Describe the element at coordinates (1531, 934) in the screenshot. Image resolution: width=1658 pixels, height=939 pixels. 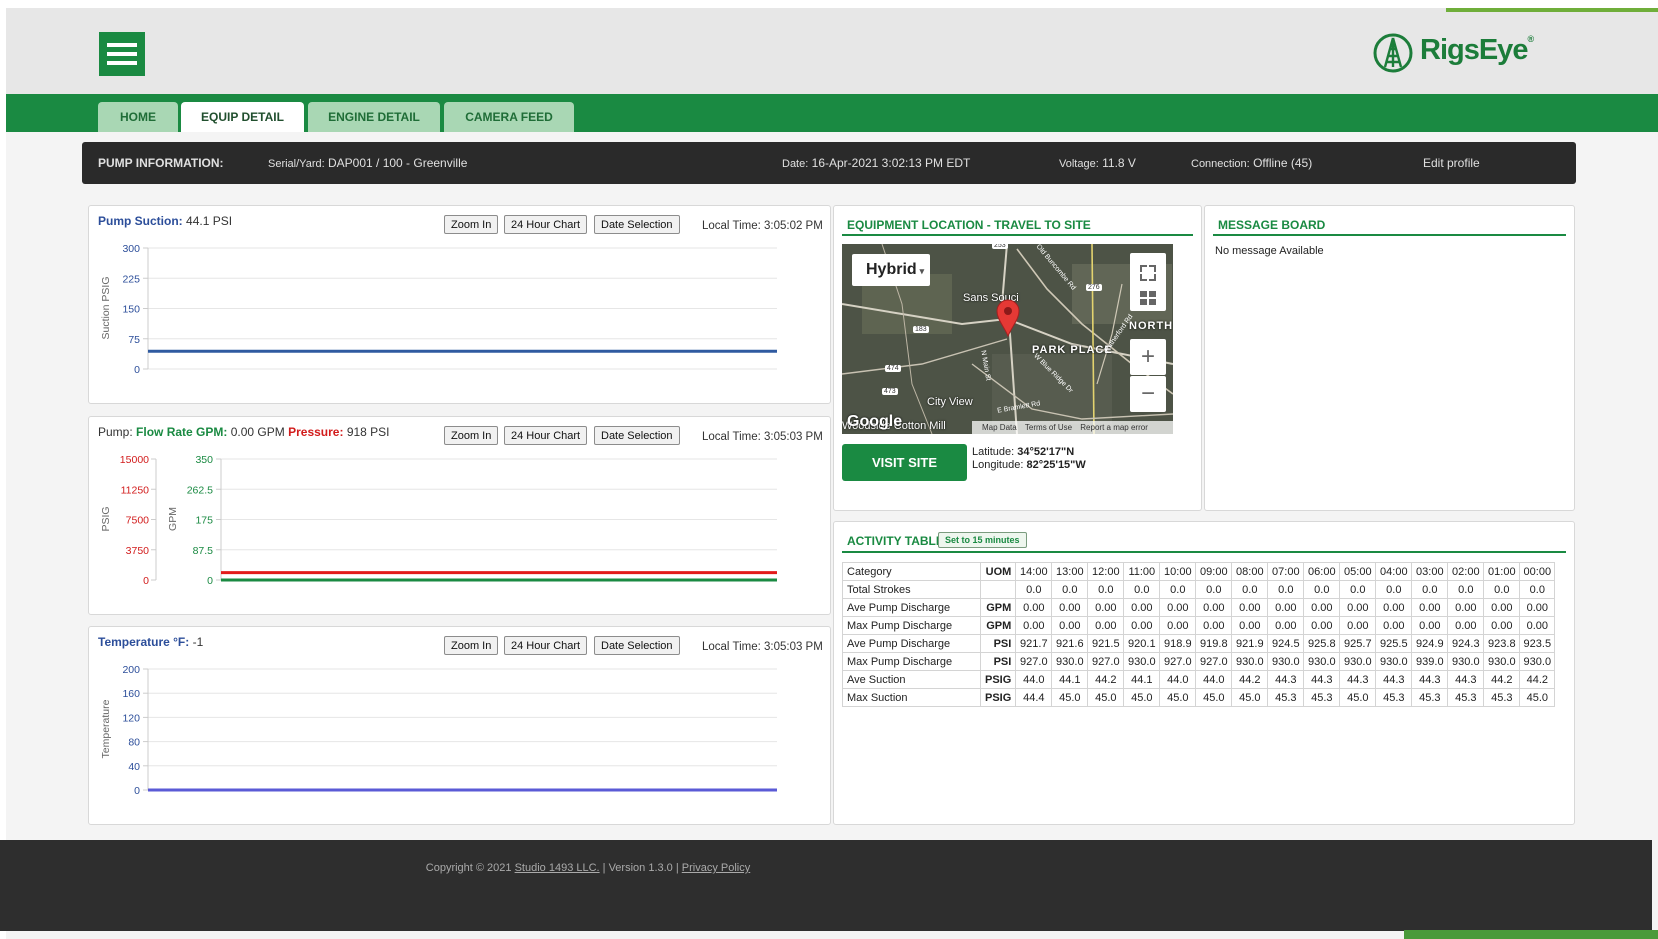
I see `footer-accent` at that location.